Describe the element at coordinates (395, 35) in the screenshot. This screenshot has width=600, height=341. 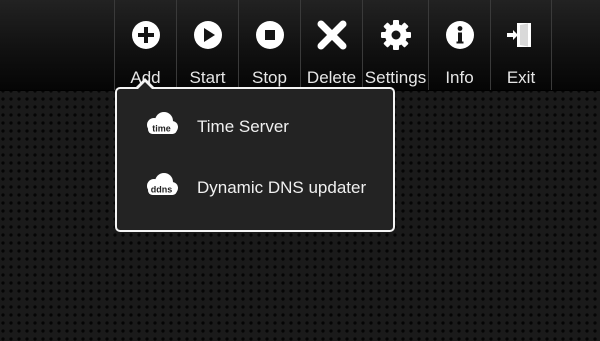
I see `gear-icon` at that location.